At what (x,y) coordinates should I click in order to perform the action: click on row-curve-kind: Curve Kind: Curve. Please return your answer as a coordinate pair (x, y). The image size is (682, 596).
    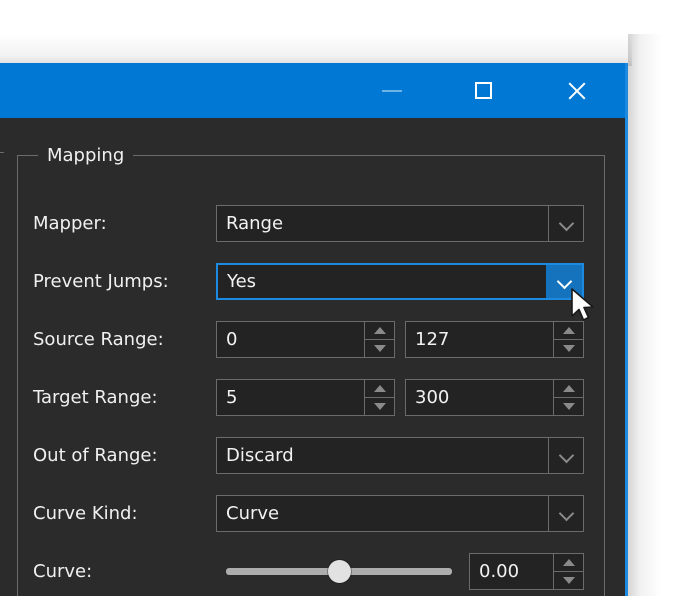
    Looking at the image, I should click on (312, 513).